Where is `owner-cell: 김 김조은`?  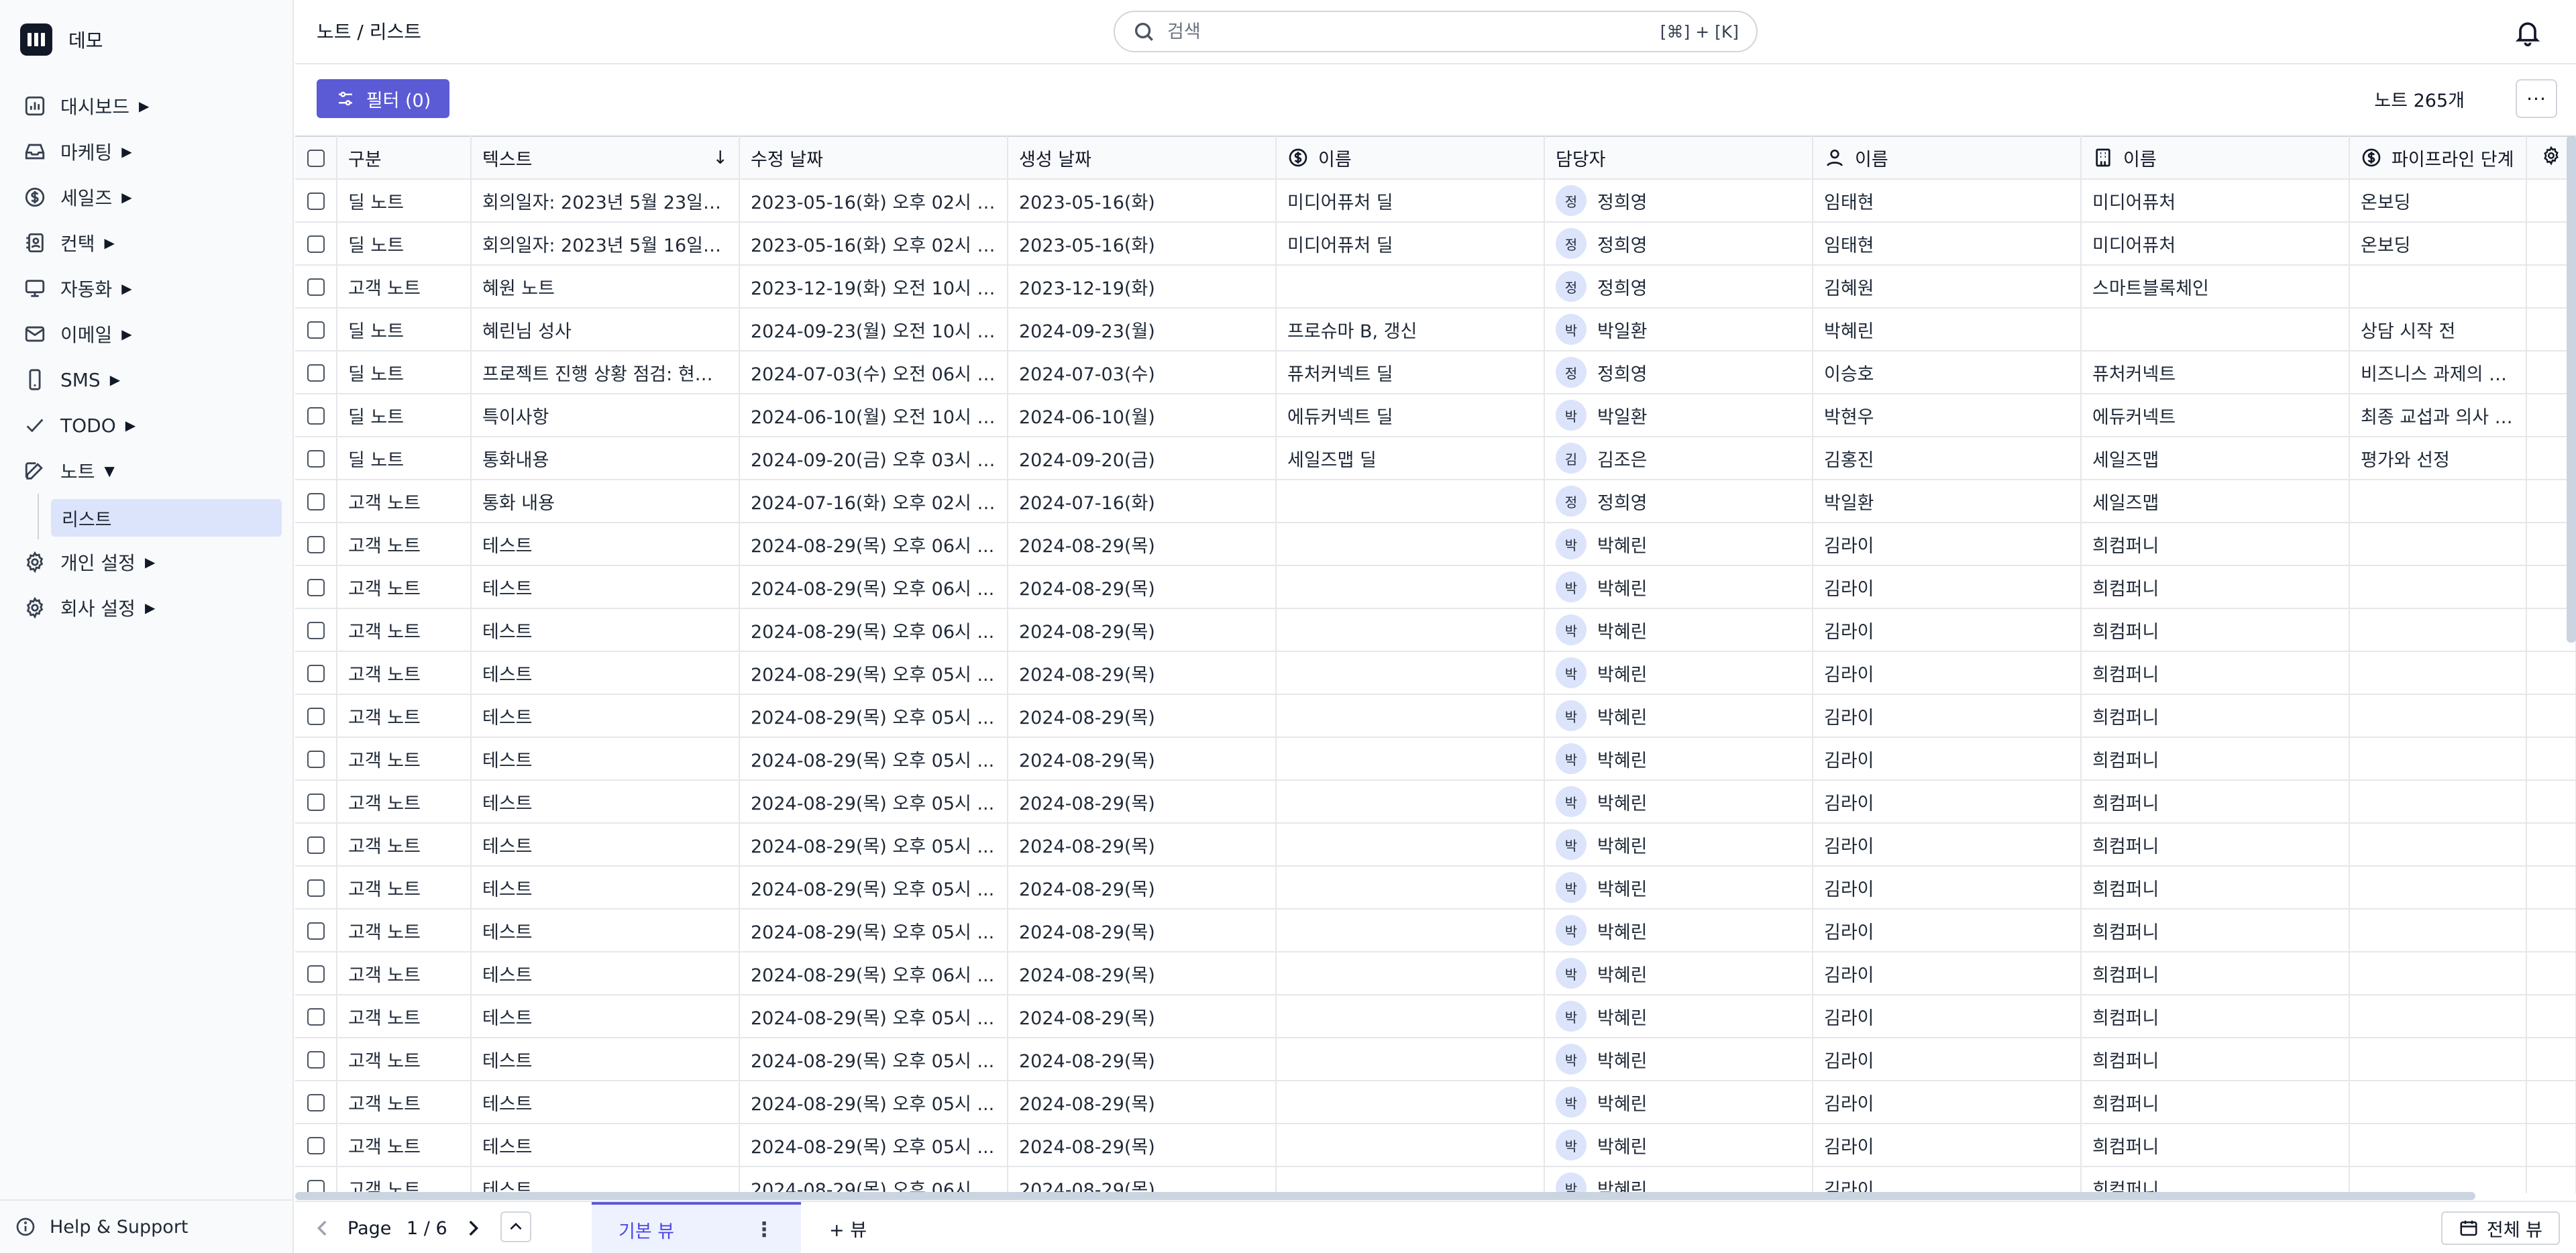 owner-cell: 김 김조은 is located at coordinates (1678, 458).